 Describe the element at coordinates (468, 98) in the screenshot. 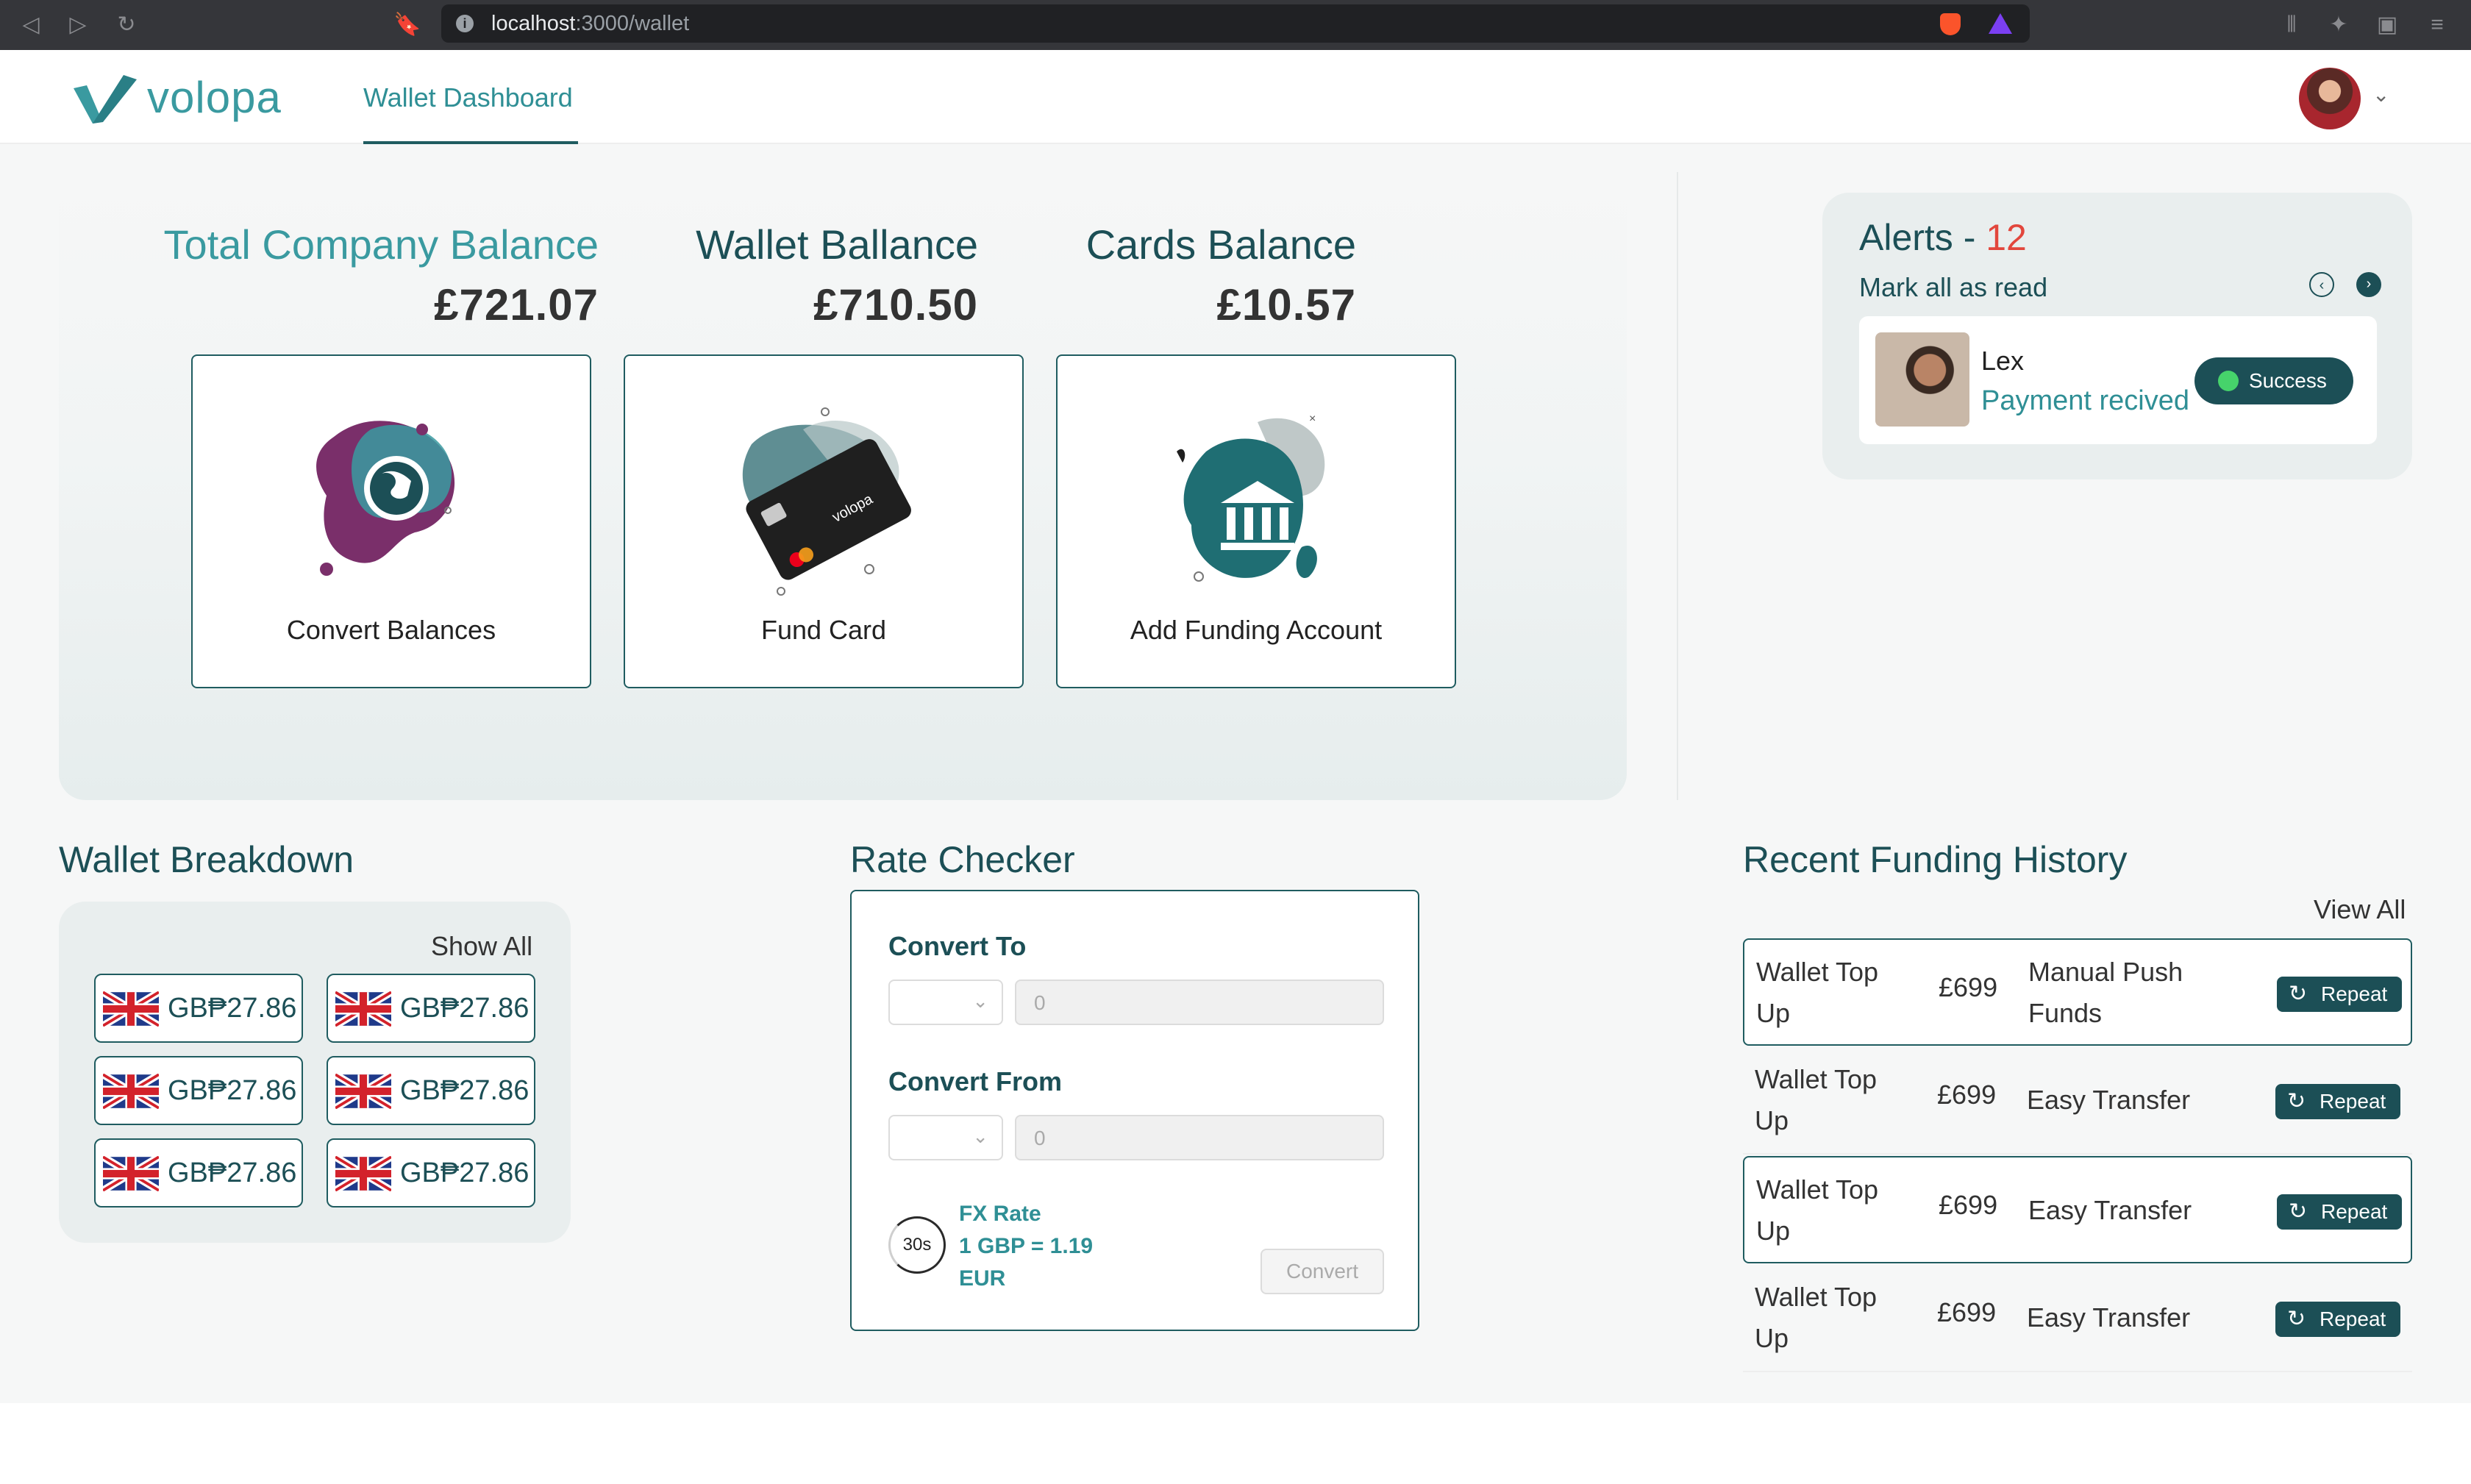

I see `tab-wallet-dashboard: Wallet Dashboard` at that location.